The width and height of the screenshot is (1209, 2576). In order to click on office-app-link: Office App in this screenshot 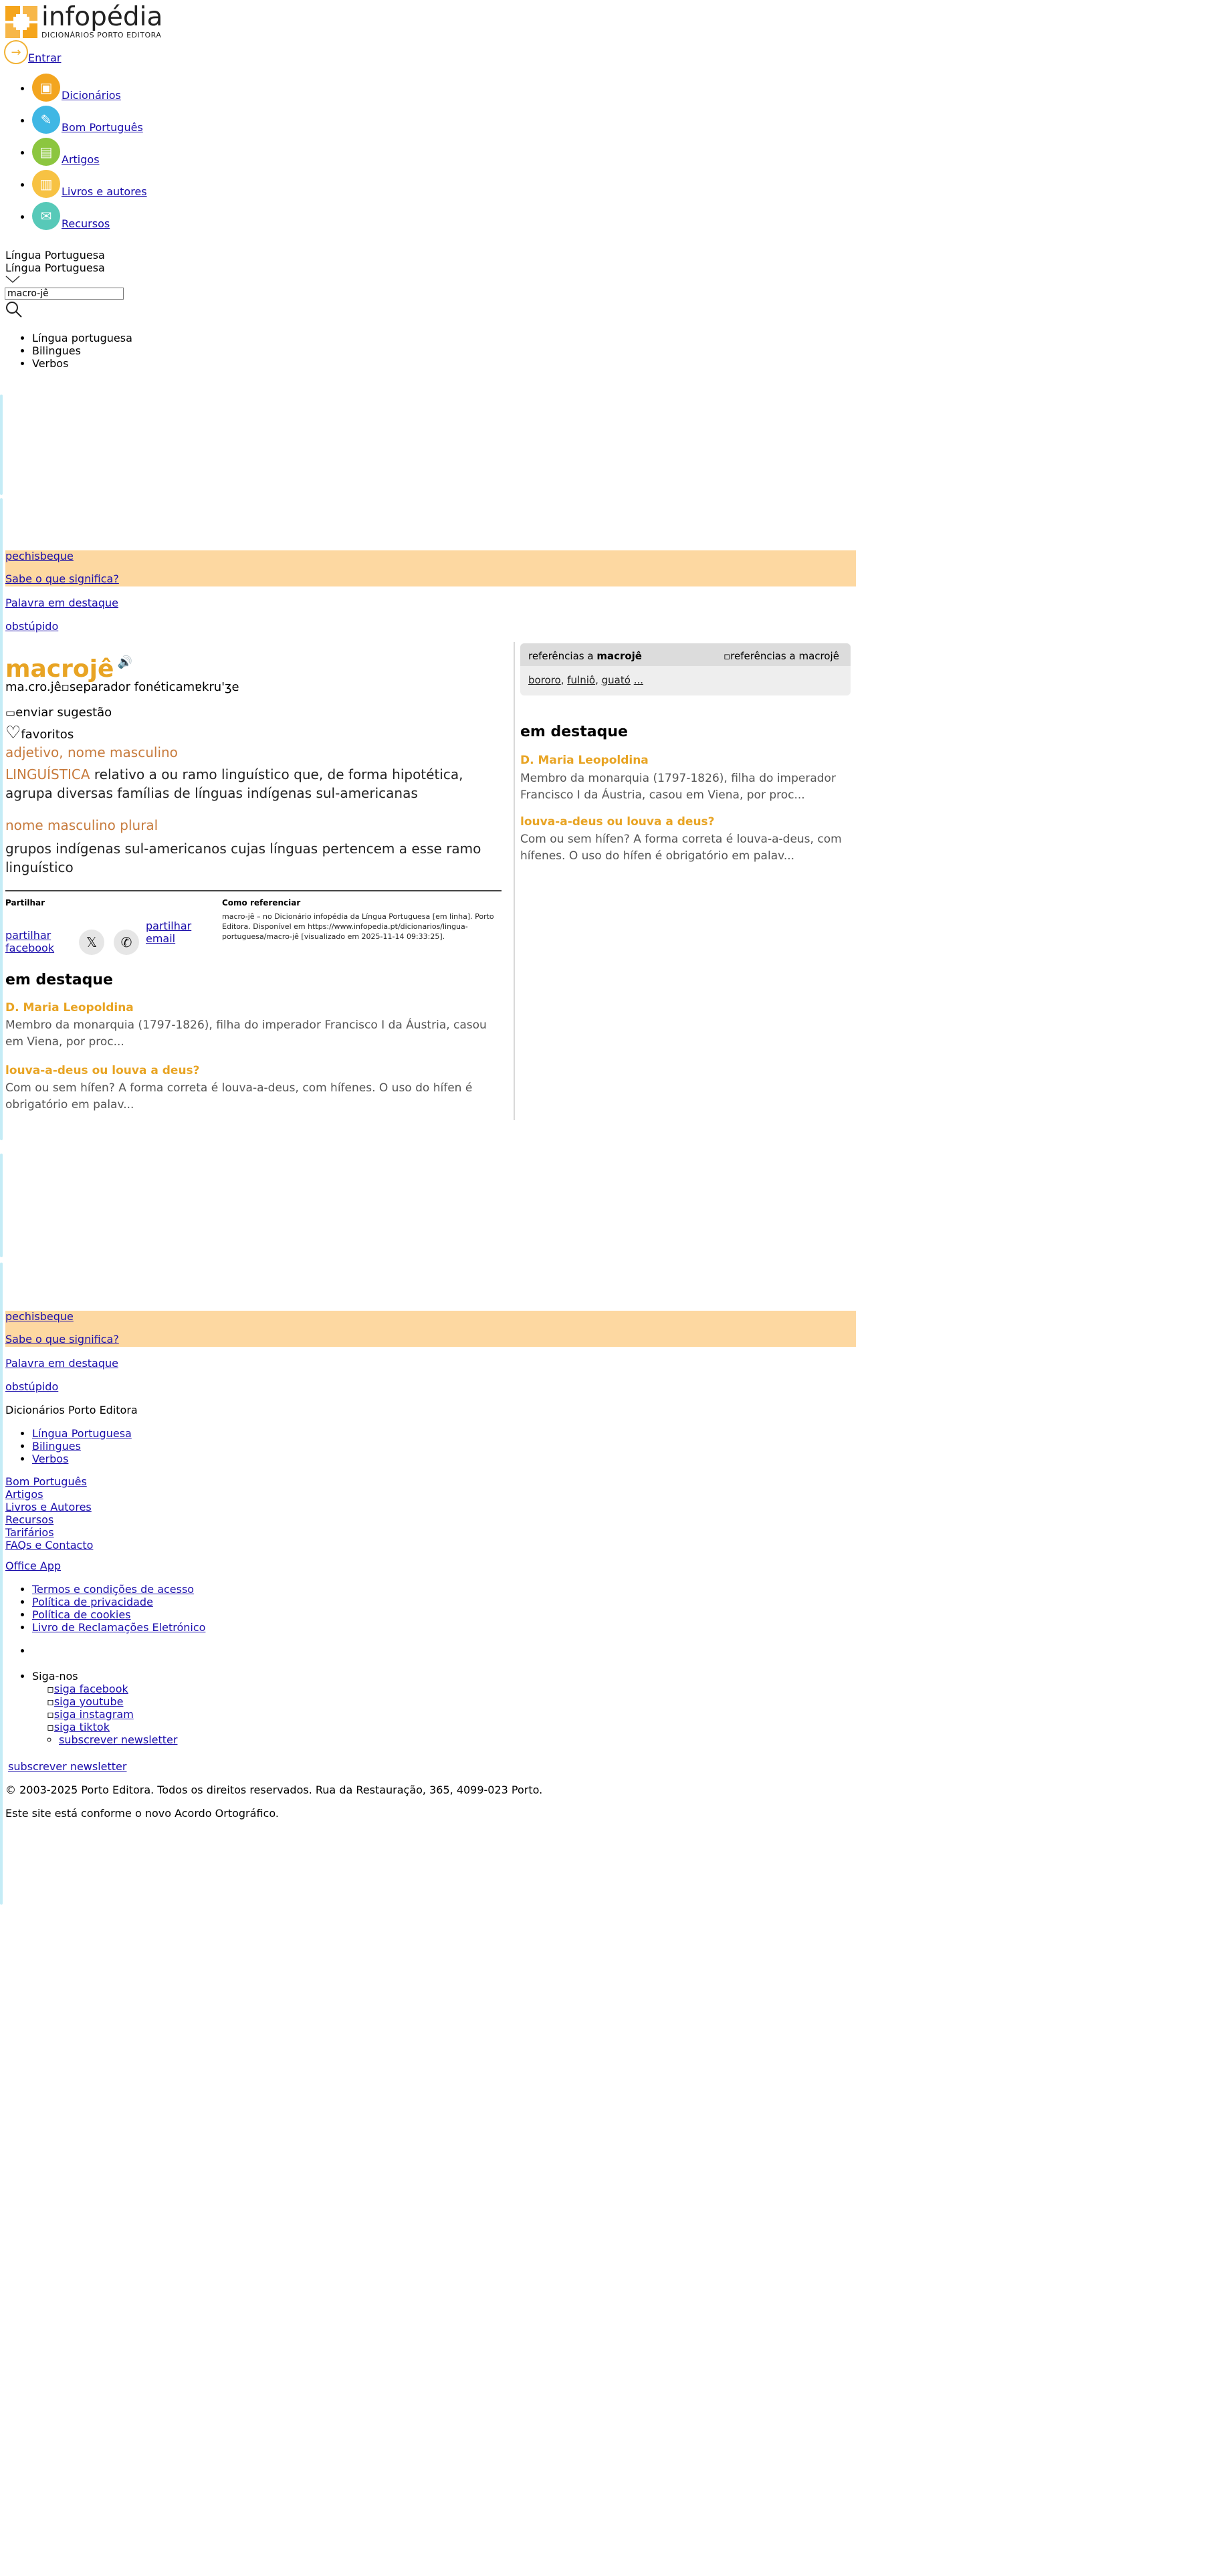, I will do `click(33, 1566)`.